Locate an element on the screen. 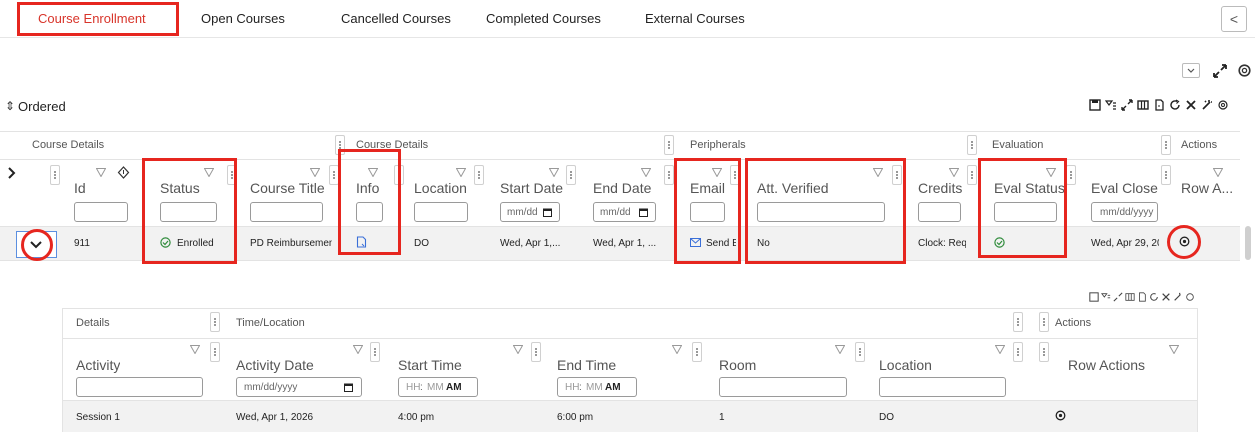 The height and width of the screenshot is (432, 1255). sub-filter-input-activity-date: mm/dd/yyyy is located at coordinates (299, 387).